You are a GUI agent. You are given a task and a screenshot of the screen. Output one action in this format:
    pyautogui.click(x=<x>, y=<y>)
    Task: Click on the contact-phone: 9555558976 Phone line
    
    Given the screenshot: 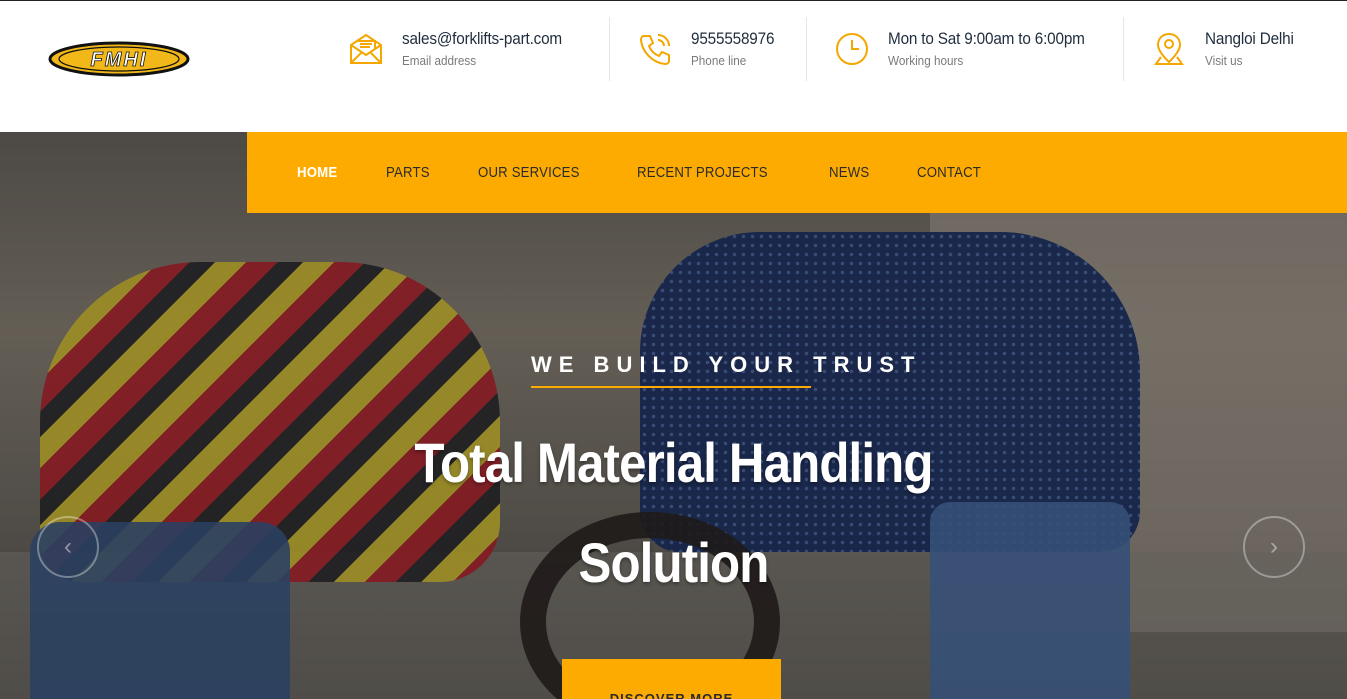 What is the action you would take?
    pyautogui.click(x=710, y=49)
    